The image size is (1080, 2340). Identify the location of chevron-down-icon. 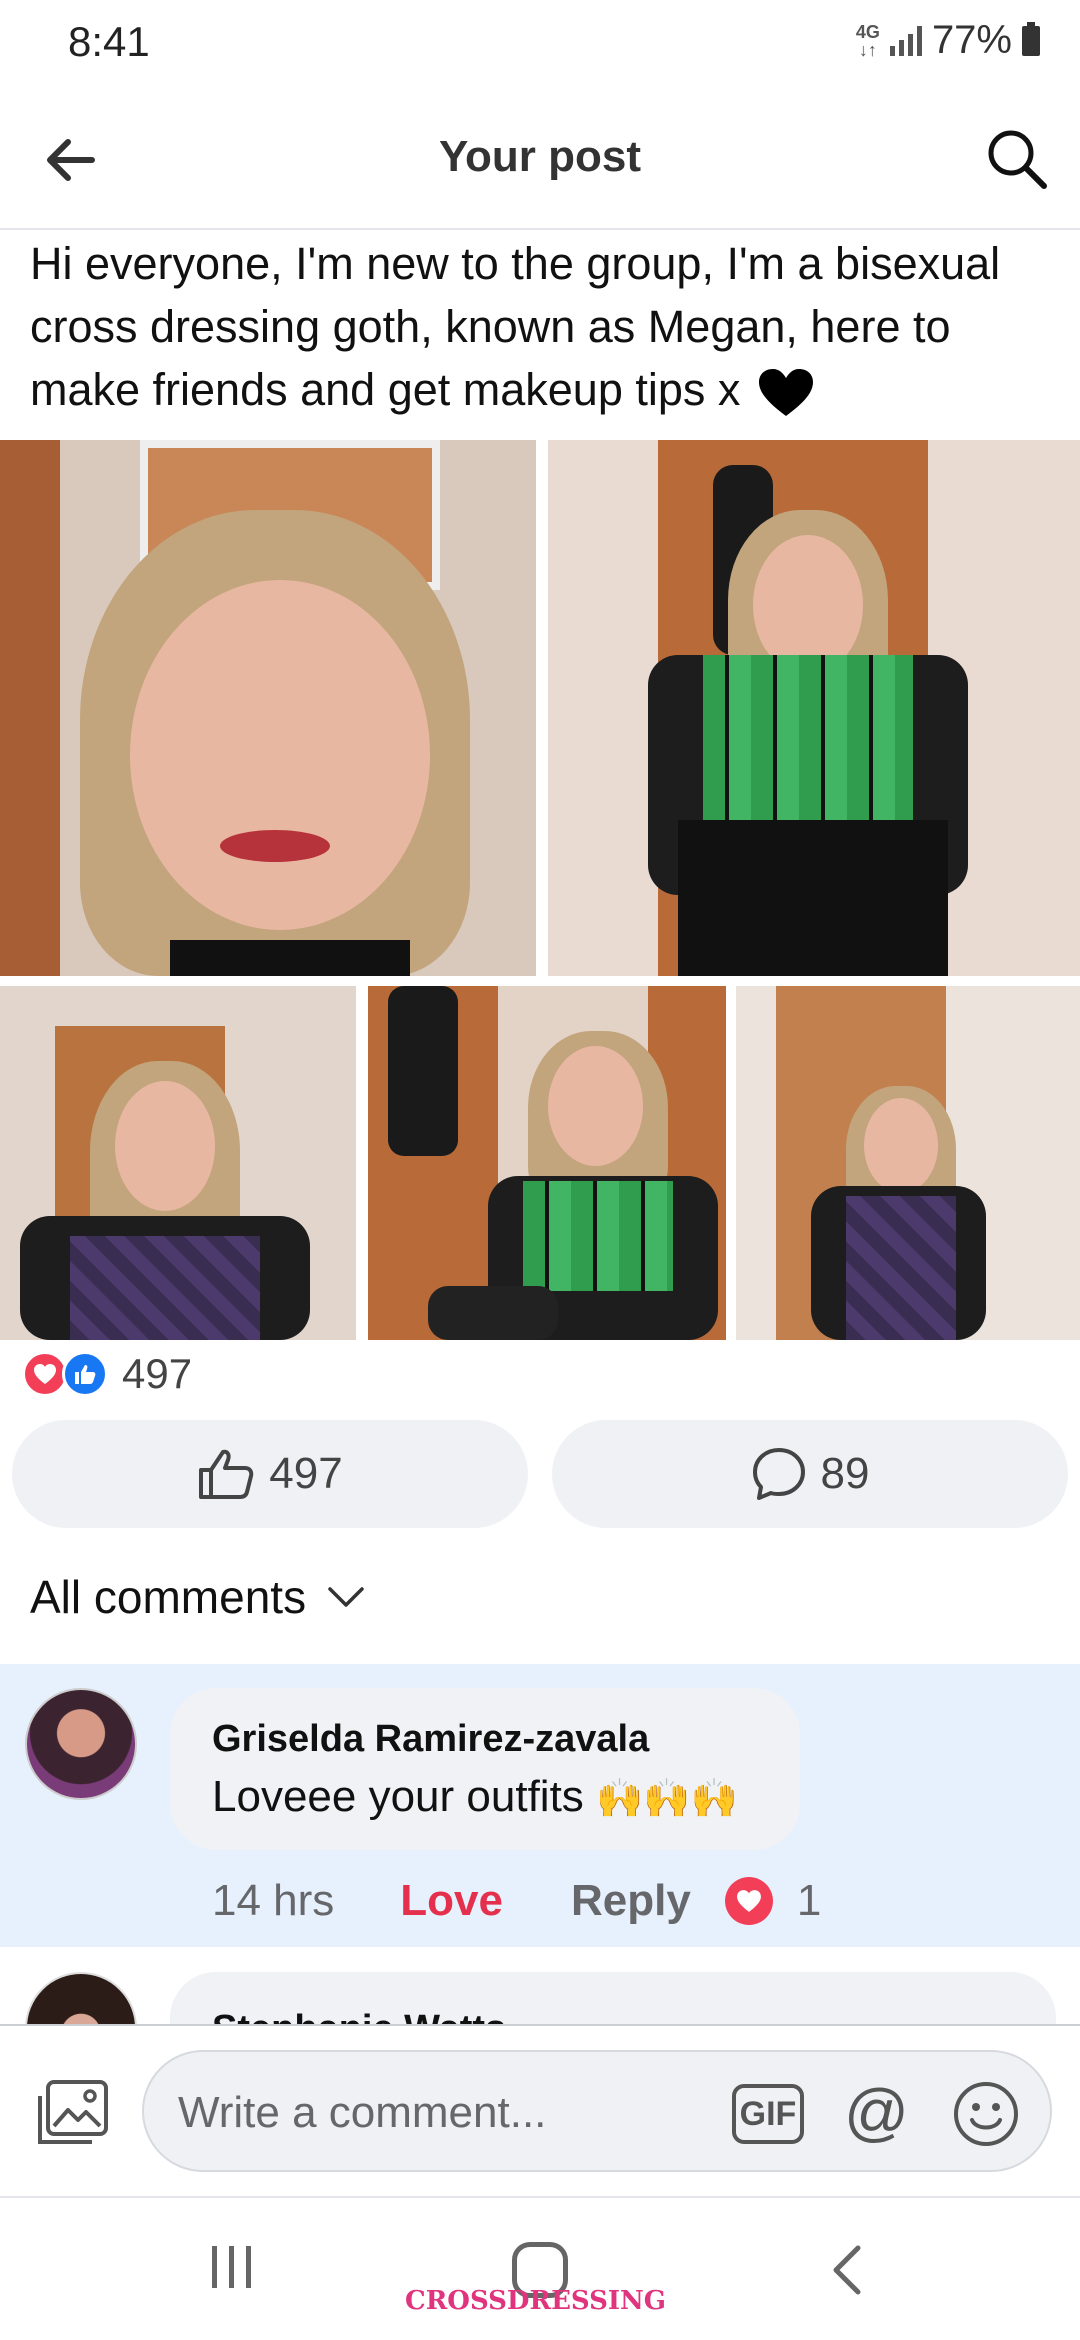
(346, 1597).